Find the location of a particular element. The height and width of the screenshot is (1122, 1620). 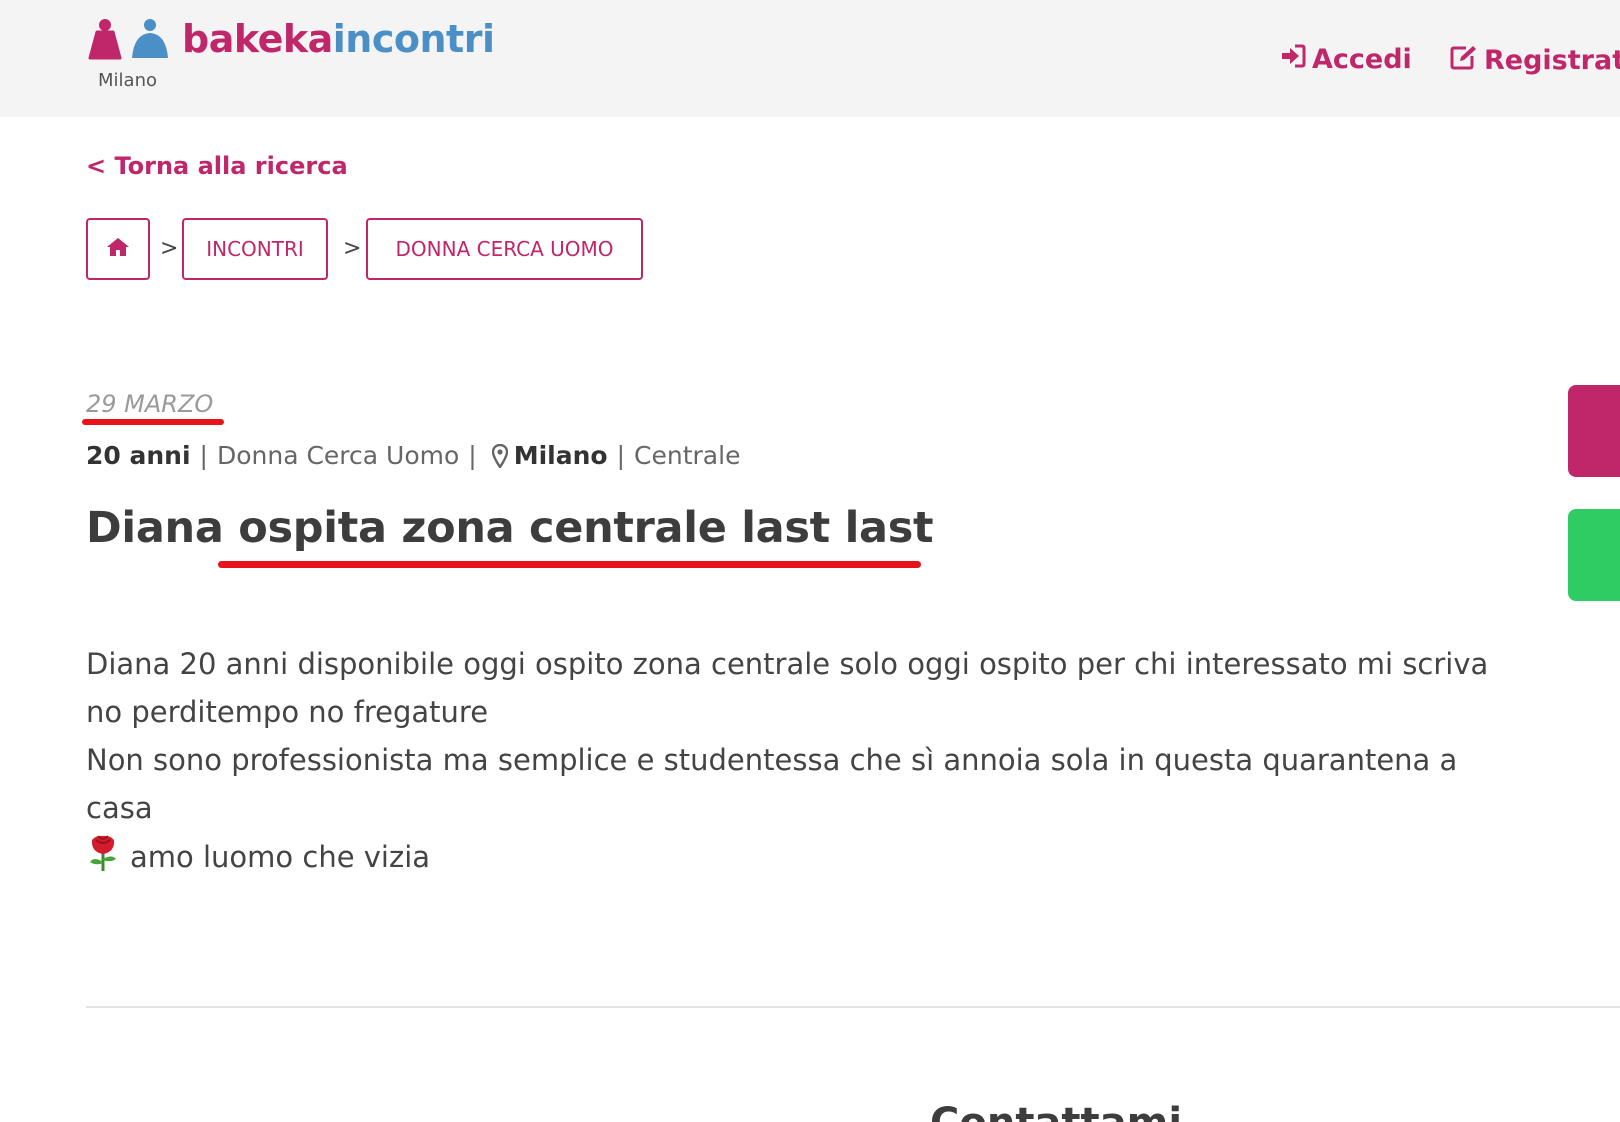

top-bar: bakekaincontri Milano Accedi Registrati is located at coordinates (810, 58).